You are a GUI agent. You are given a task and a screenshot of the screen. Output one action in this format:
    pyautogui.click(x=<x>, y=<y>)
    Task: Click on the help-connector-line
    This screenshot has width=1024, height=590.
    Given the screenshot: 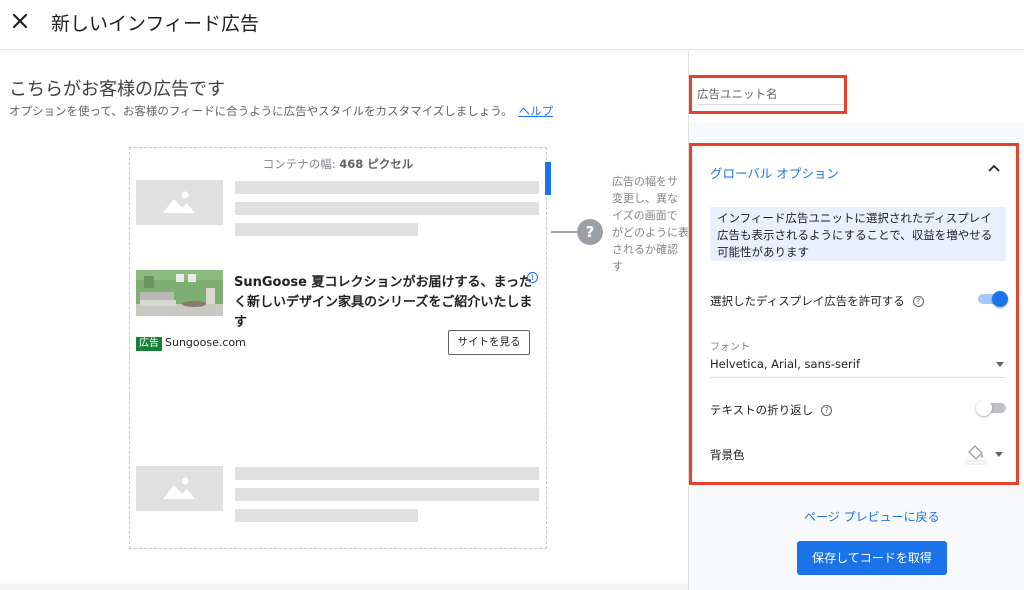 What is the action you would take?
    pyautogui.click(x=564, y=232)
    